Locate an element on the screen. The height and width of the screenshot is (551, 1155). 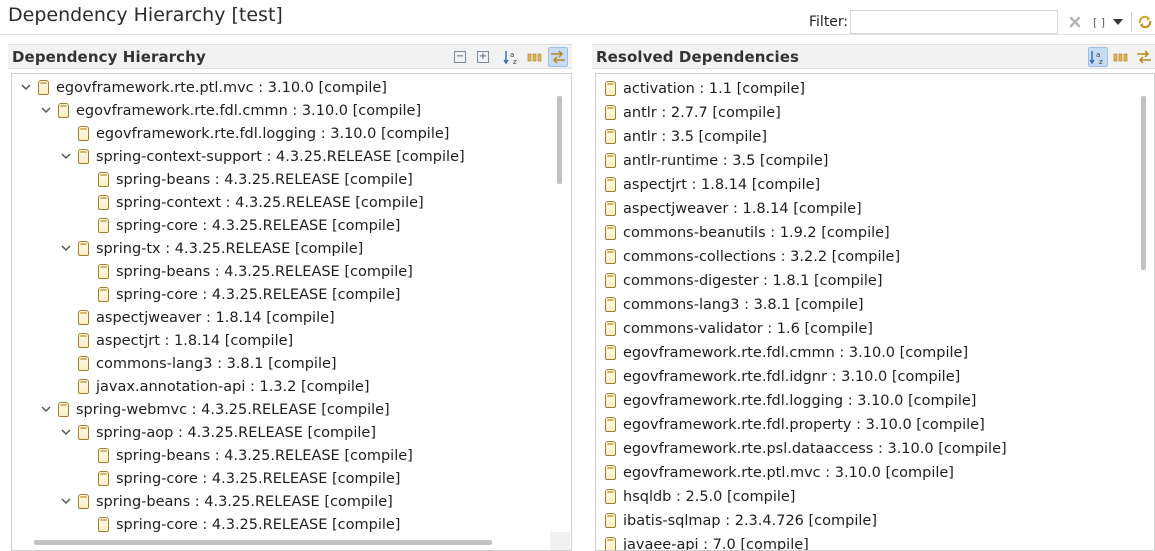
resolved-vertical-scrollbar is located at coordinates (1144, 312).